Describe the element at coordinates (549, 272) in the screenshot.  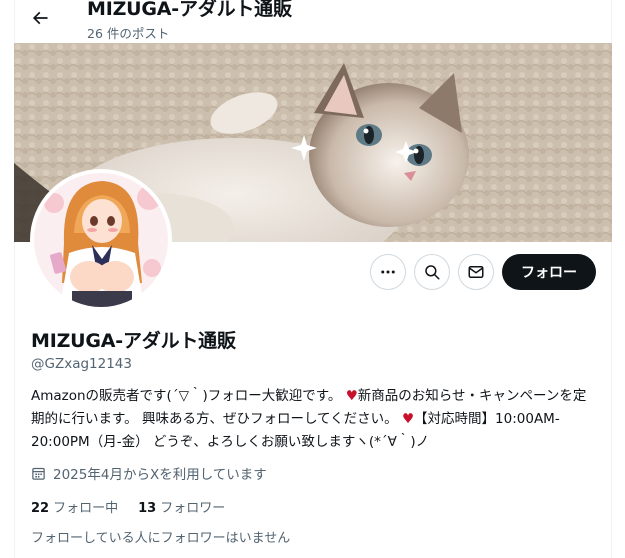
I see `follow-button: フォロー` at that location.